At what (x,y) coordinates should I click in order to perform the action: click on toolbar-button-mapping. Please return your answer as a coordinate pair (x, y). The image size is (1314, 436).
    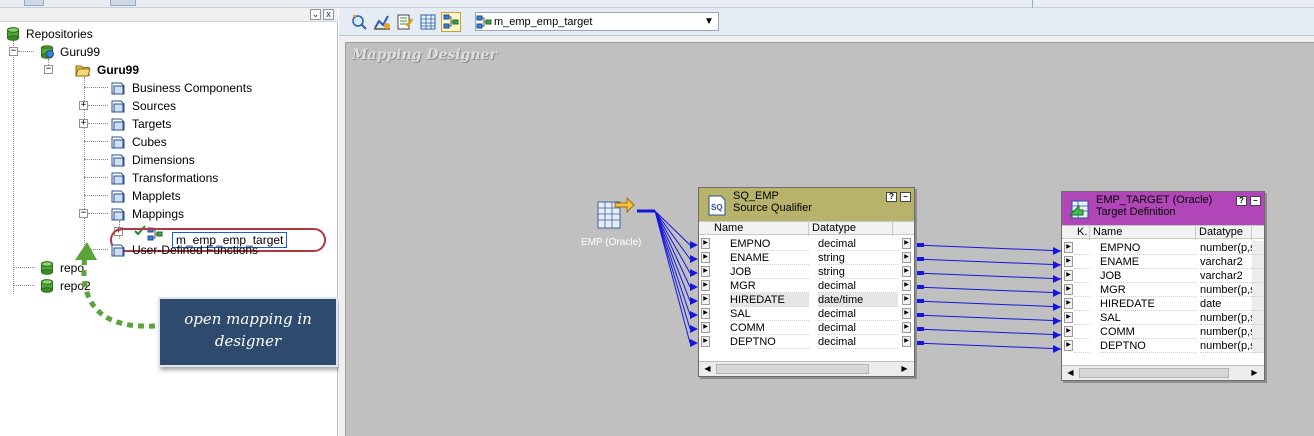
    Looking at the image, I should click on (451, 22).